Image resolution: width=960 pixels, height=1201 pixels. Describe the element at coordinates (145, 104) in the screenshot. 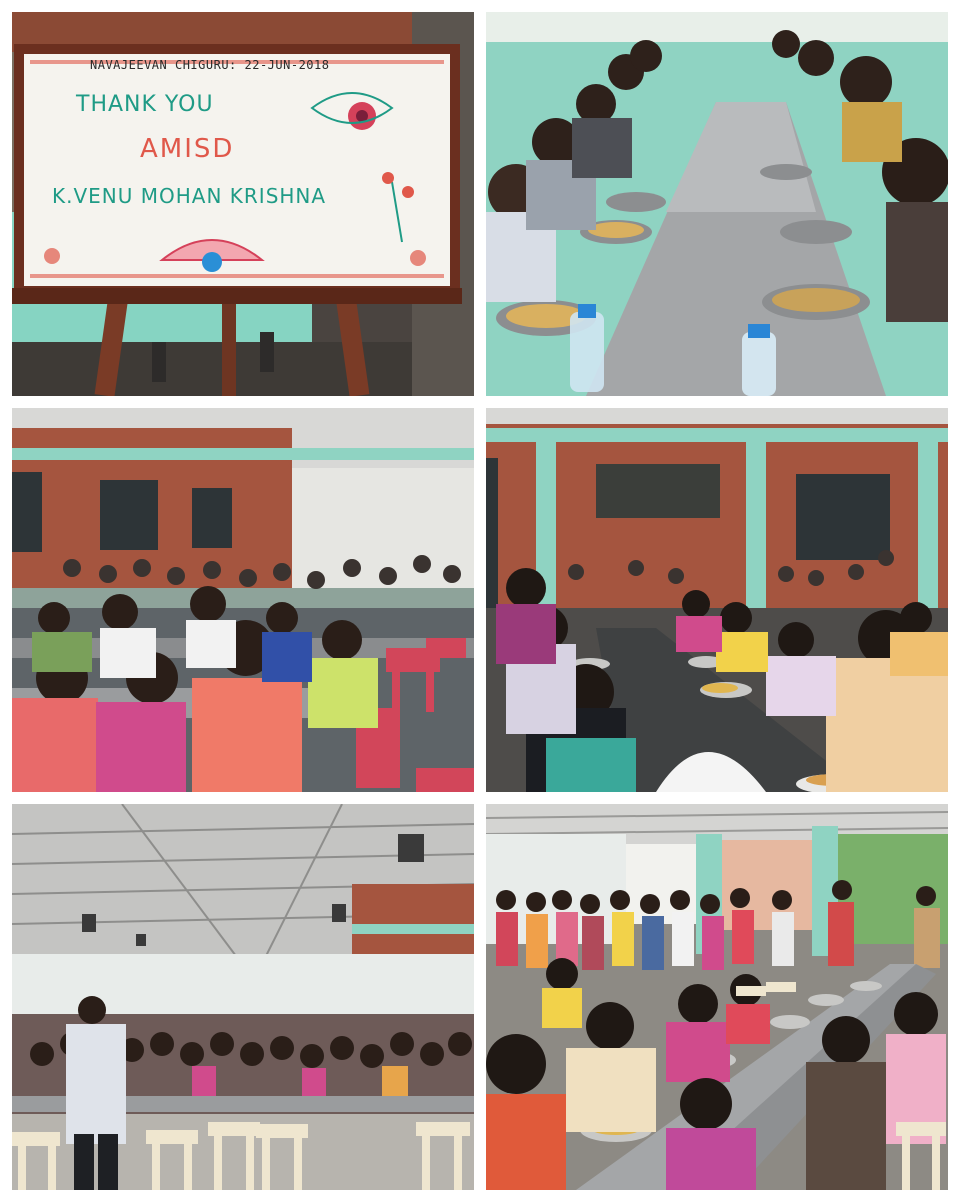

I see `whiteboard-thank-you: THANK YOU` at that location.